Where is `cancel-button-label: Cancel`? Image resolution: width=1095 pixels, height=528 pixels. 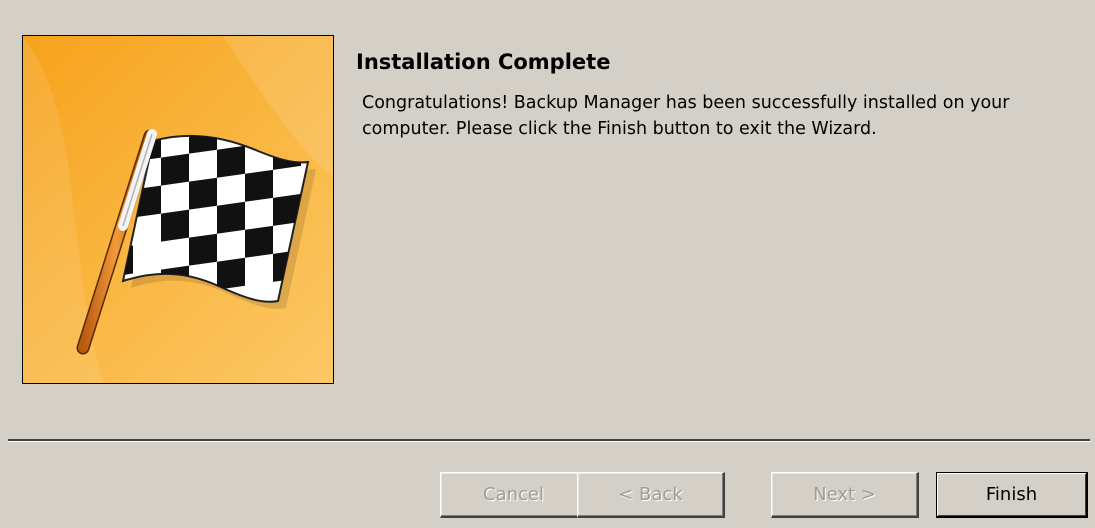
cancel-button-label: Cancel is located at coordinates (513, 494).